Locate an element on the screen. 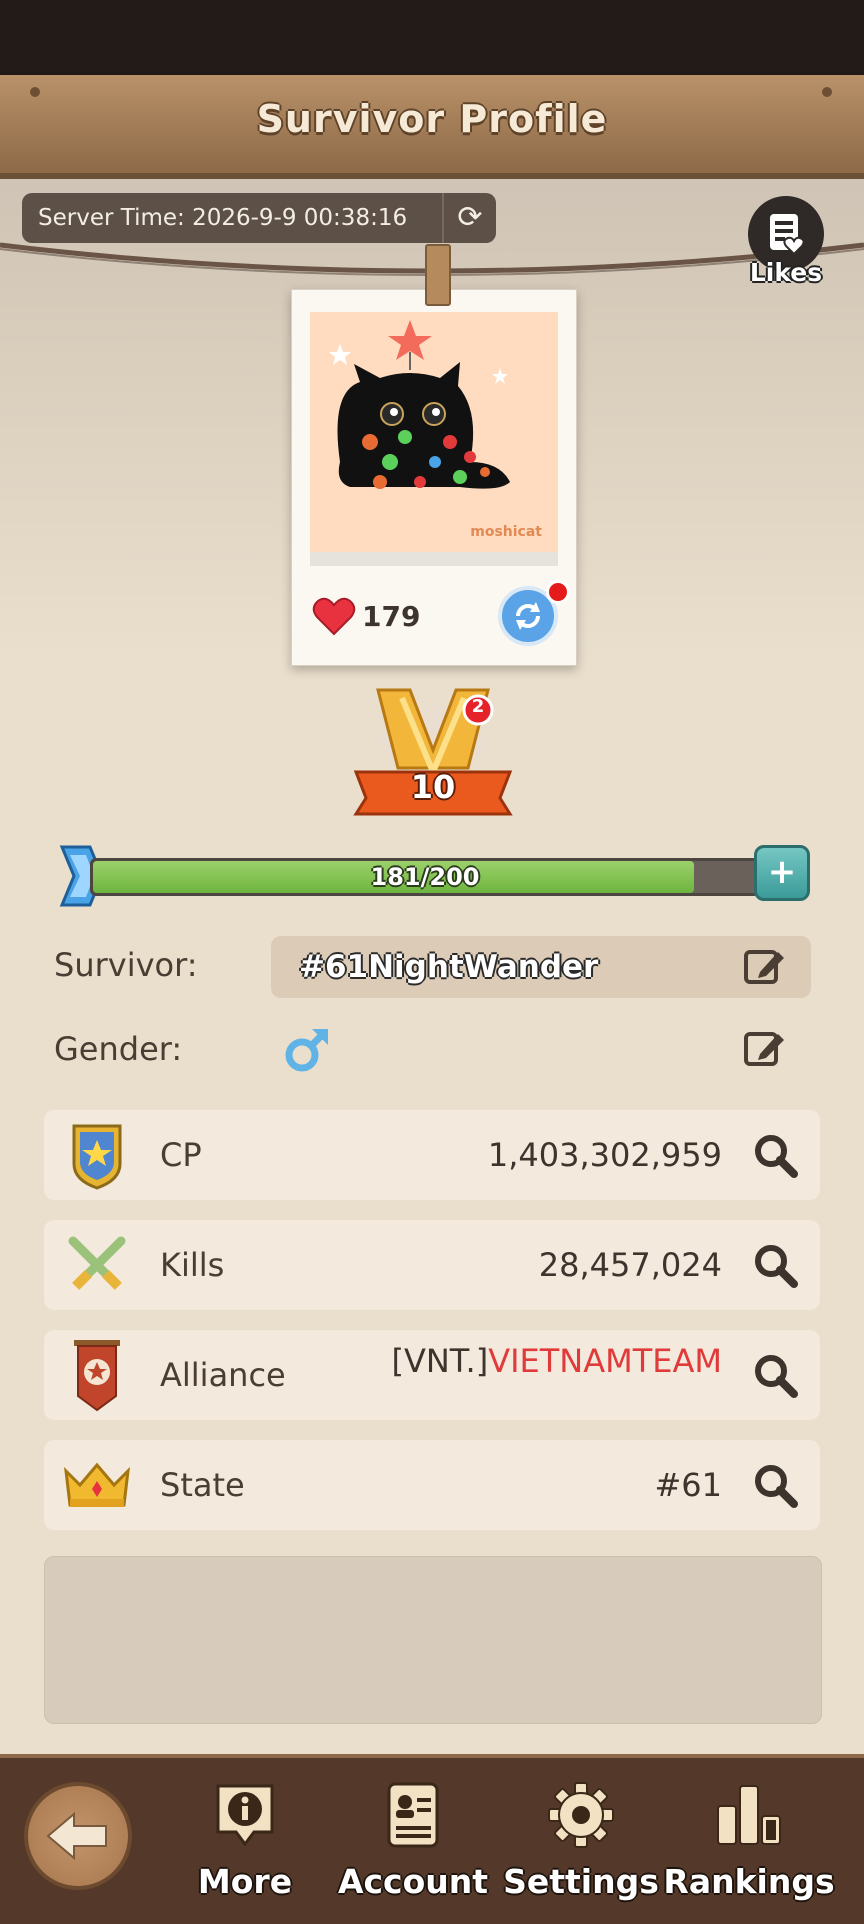 The height and width of the screenshot is (1924, 864). xp-progress-bar: 181/200 is located at coordinates (425, 877).